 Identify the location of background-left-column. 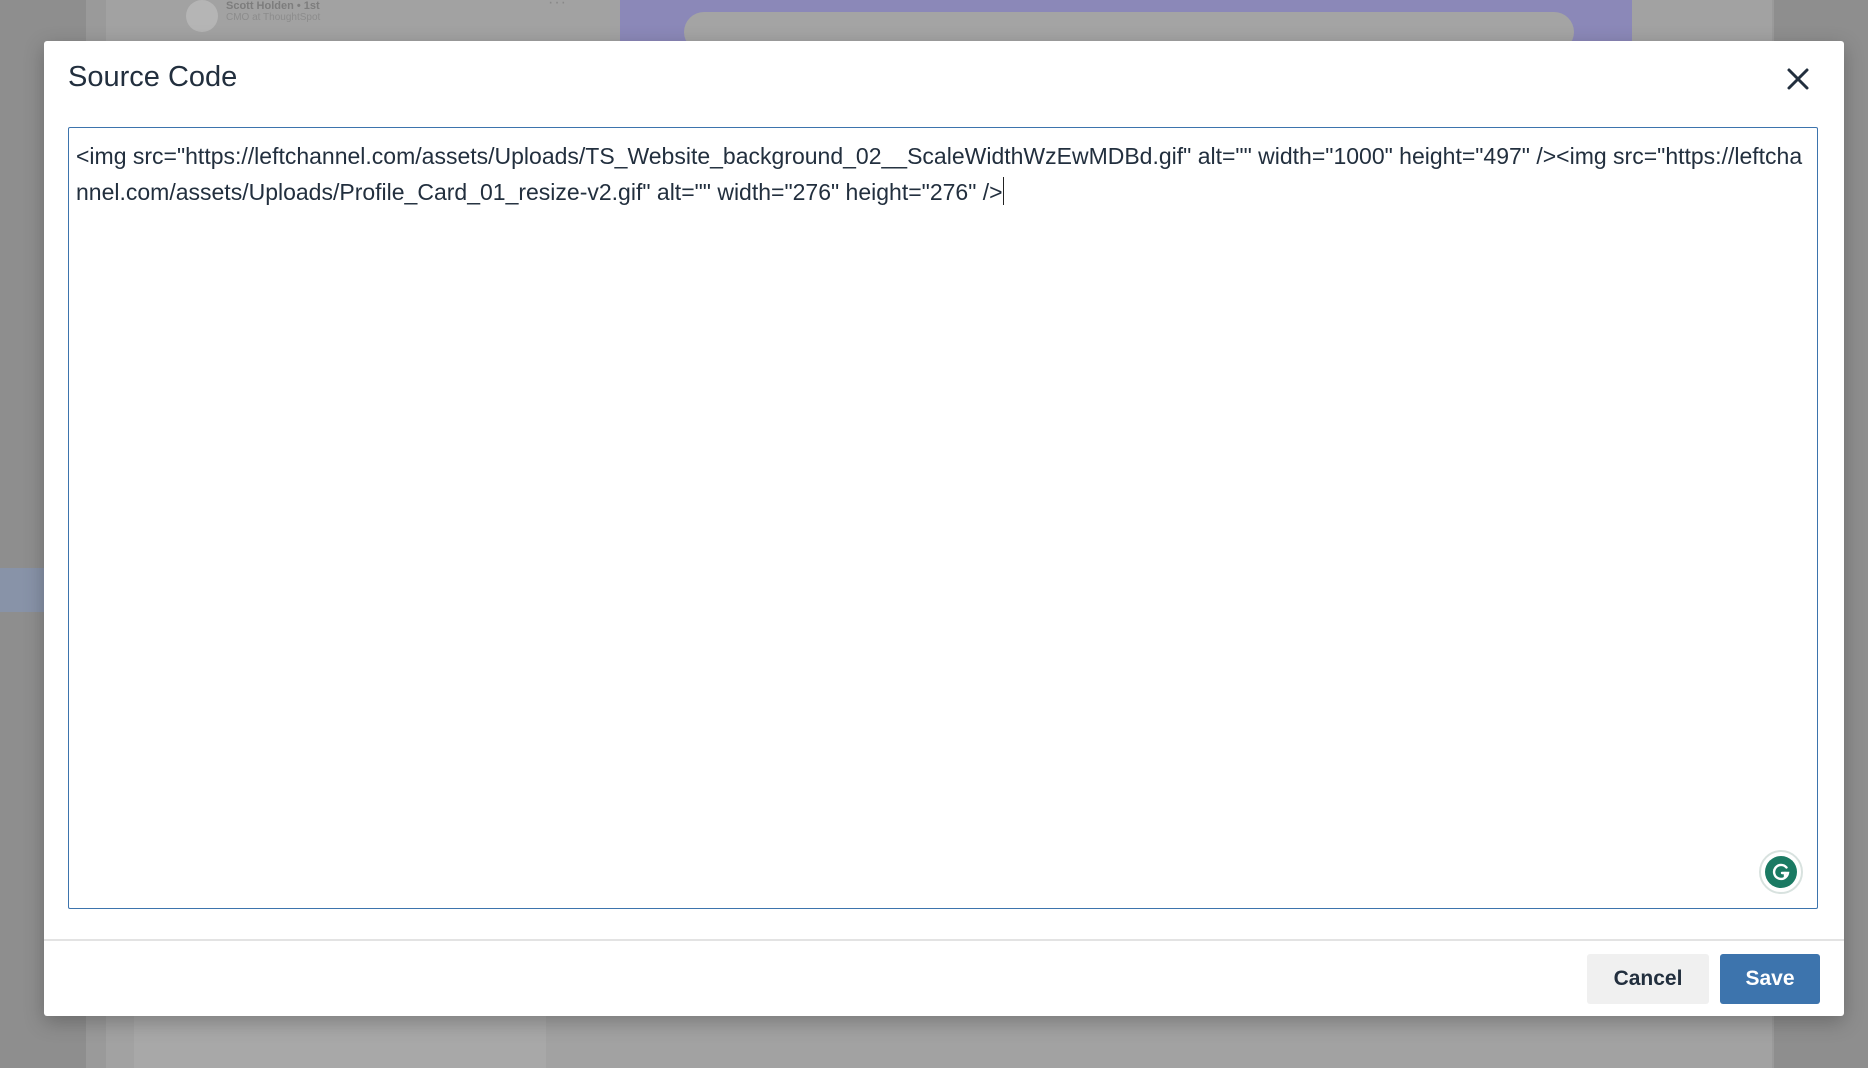
(340, 1041).